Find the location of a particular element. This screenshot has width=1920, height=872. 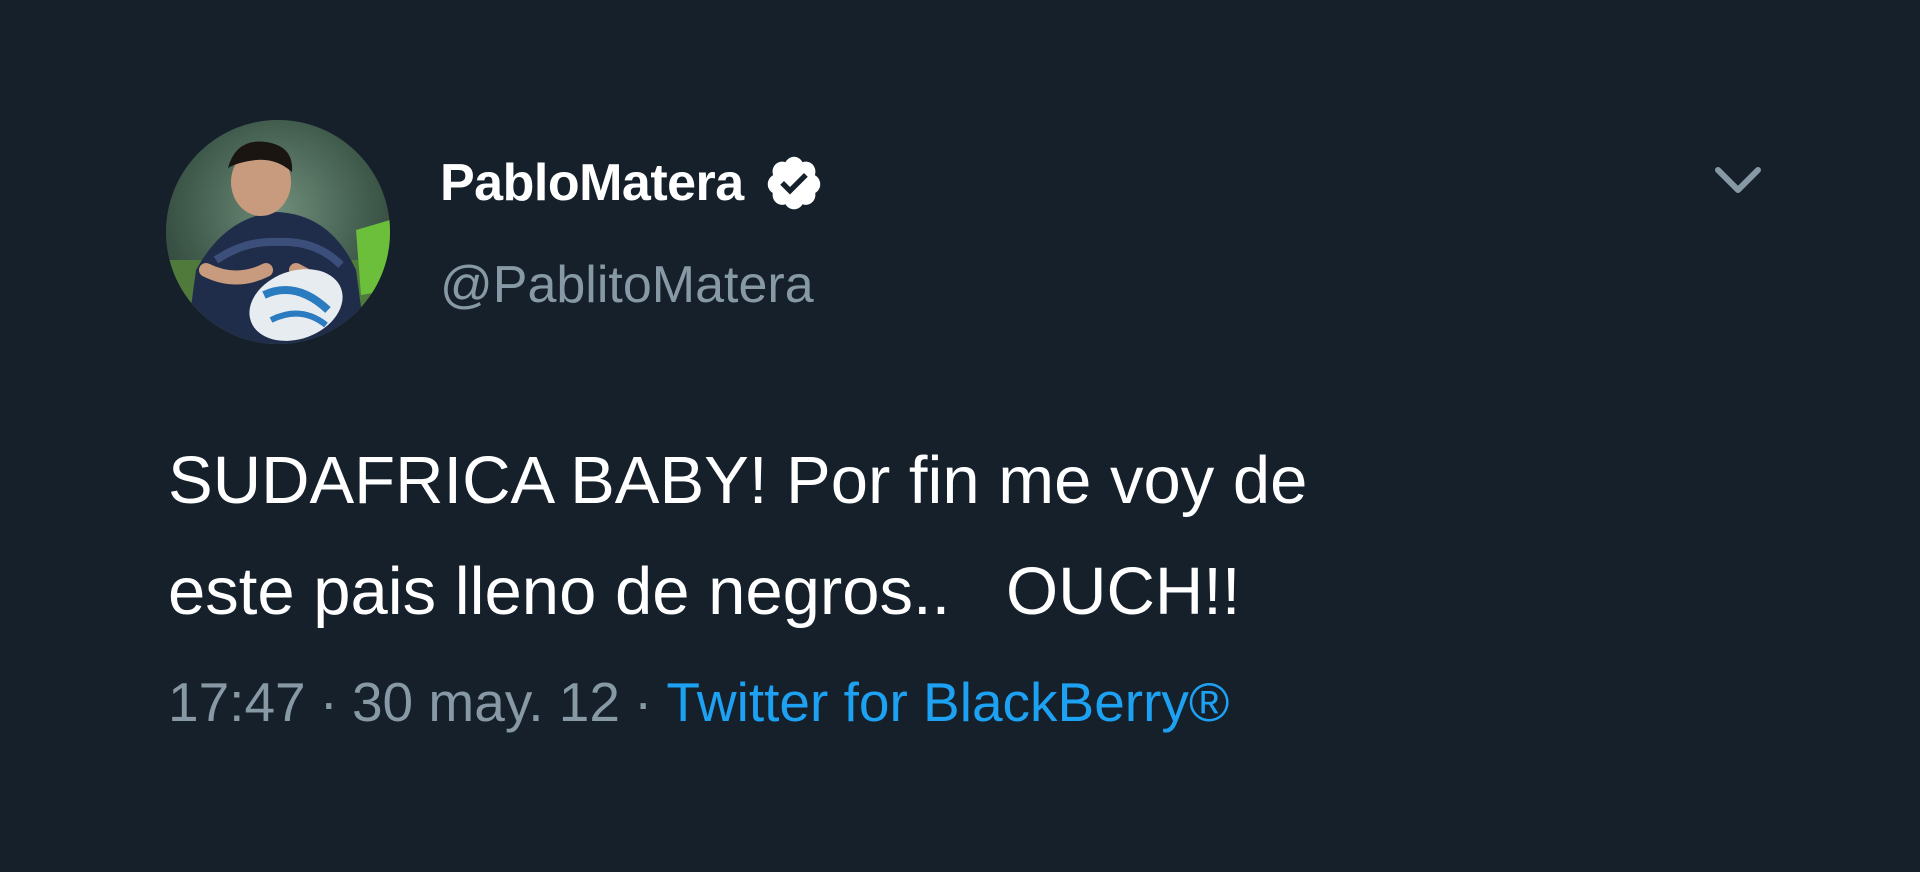

avatar is located at coordinates (278, 232).